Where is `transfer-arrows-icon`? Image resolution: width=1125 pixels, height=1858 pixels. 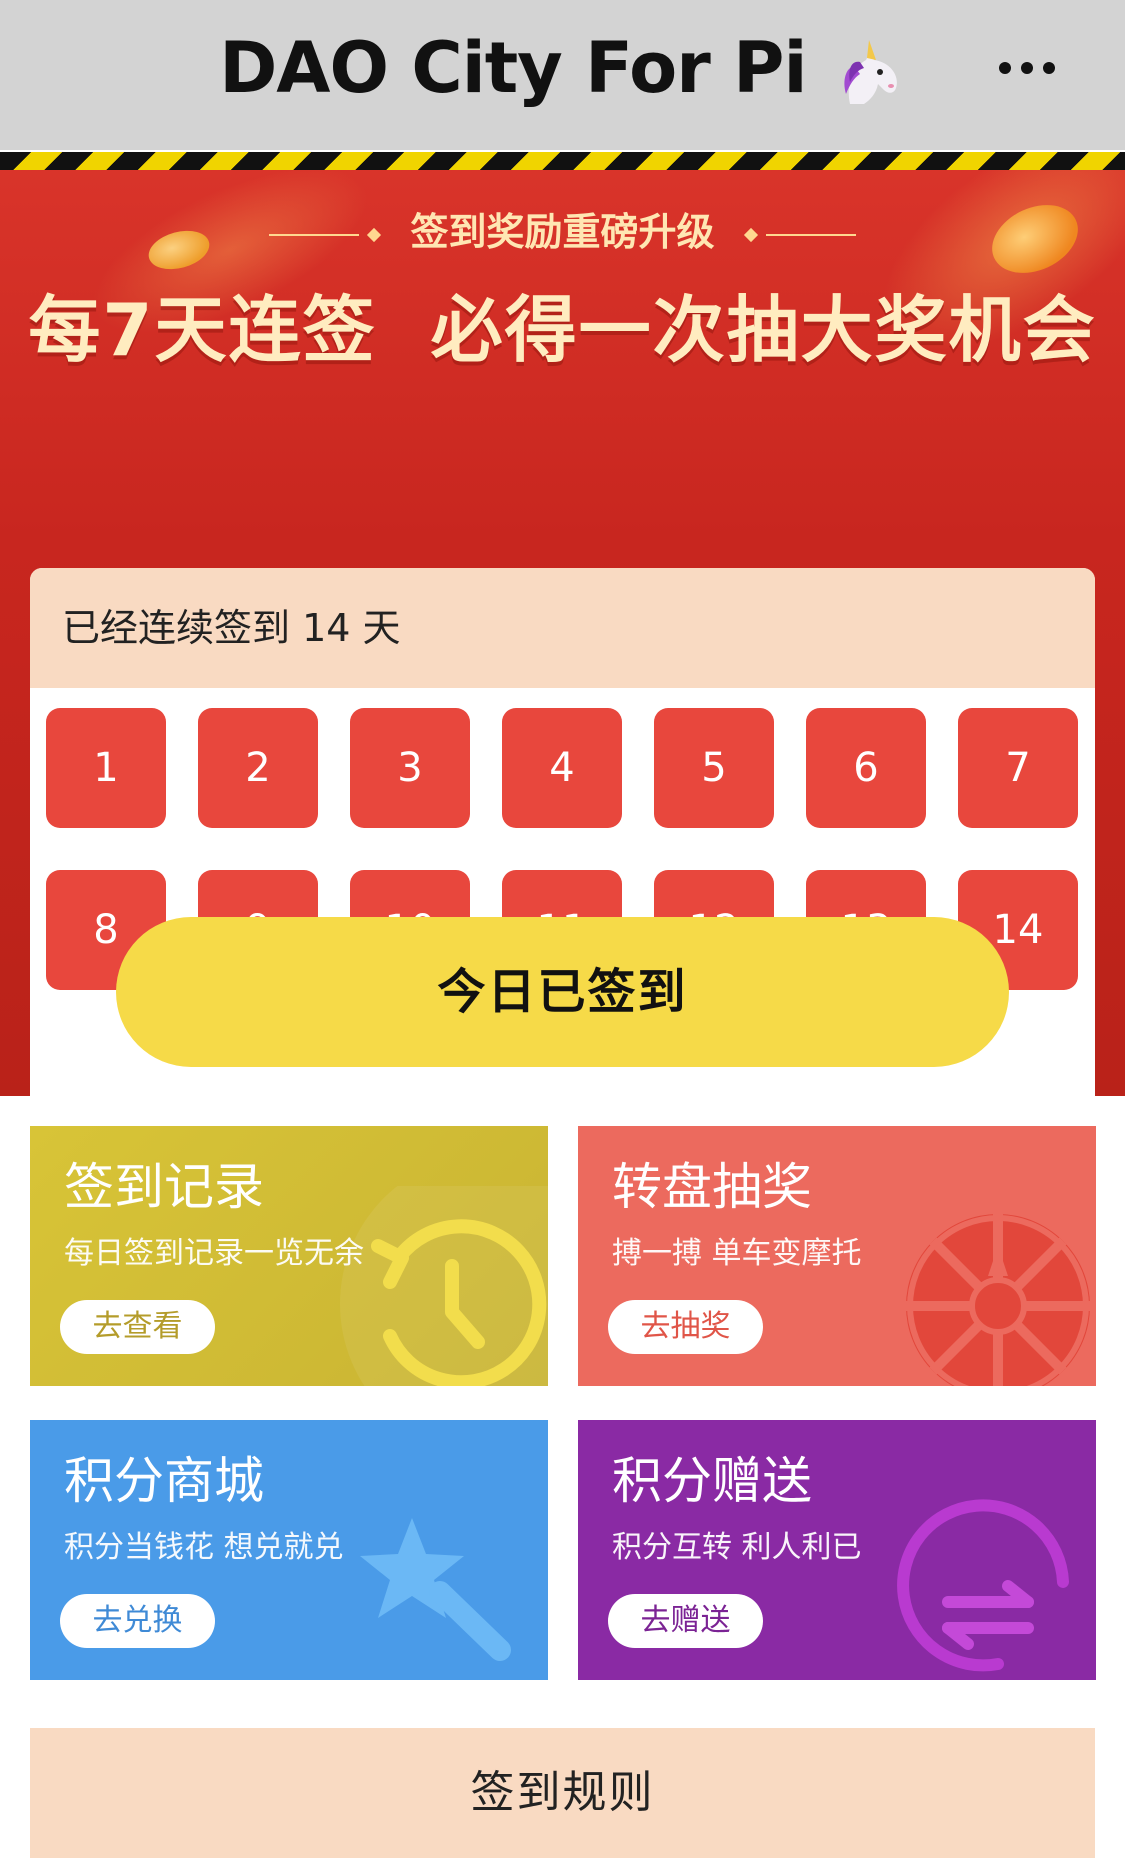
transfer-arrows-icon is located at coordinates (983, 1585).